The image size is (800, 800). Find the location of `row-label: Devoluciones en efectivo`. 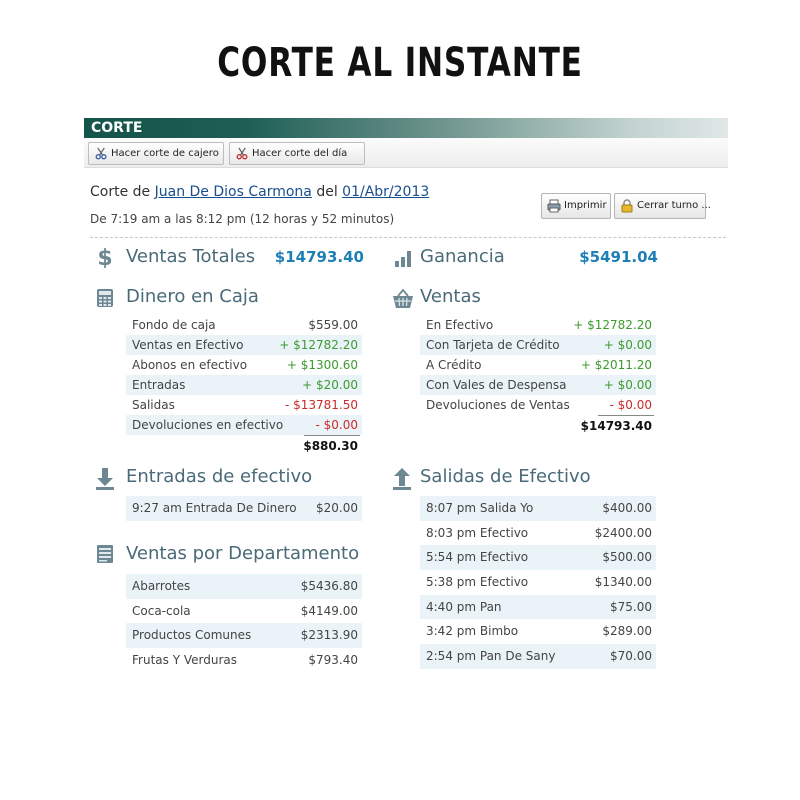

row-label: Devoluciones en efectivo is located at coordinates (208, 425).